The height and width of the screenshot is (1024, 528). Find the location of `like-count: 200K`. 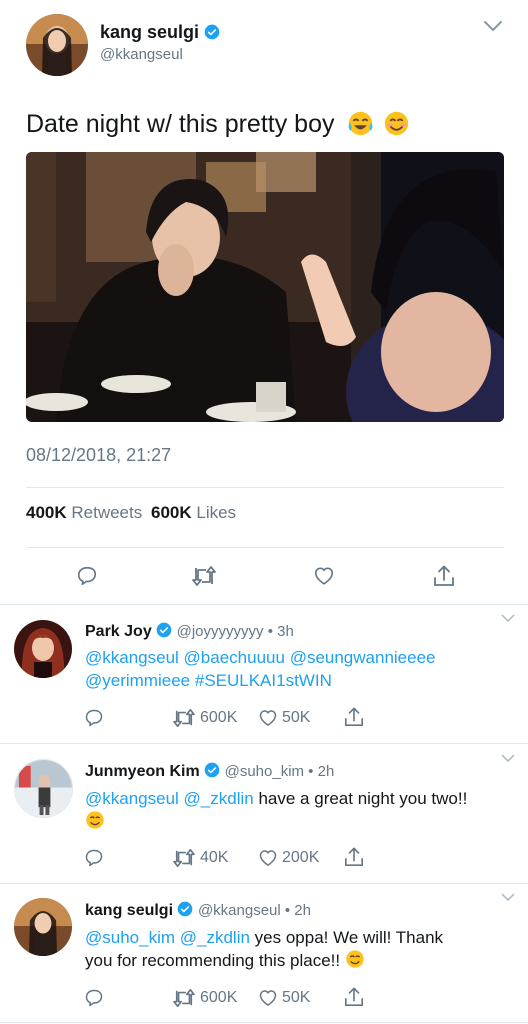

like-count: 200K is located at coordinates (301, 857).